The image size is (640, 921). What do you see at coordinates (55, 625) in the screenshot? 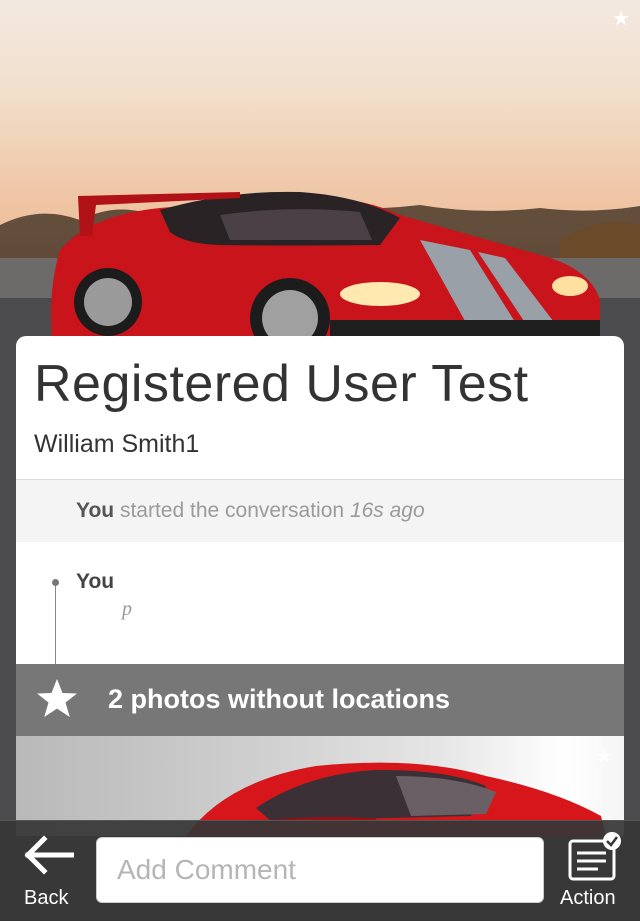
I see `timeline-line` at bounding box center [55, 625].